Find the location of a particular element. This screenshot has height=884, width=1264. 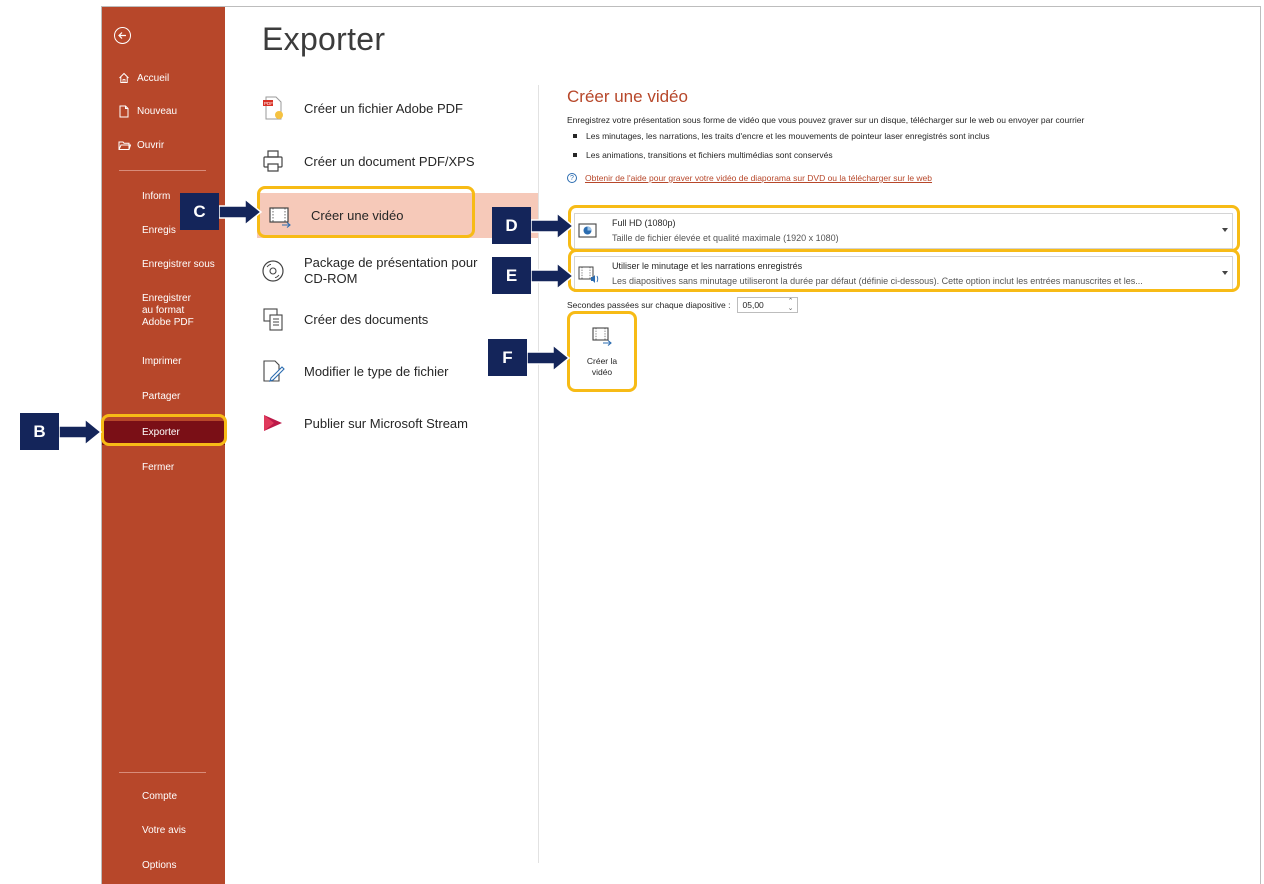

callout-f: F is located at coordinates (529, 357).